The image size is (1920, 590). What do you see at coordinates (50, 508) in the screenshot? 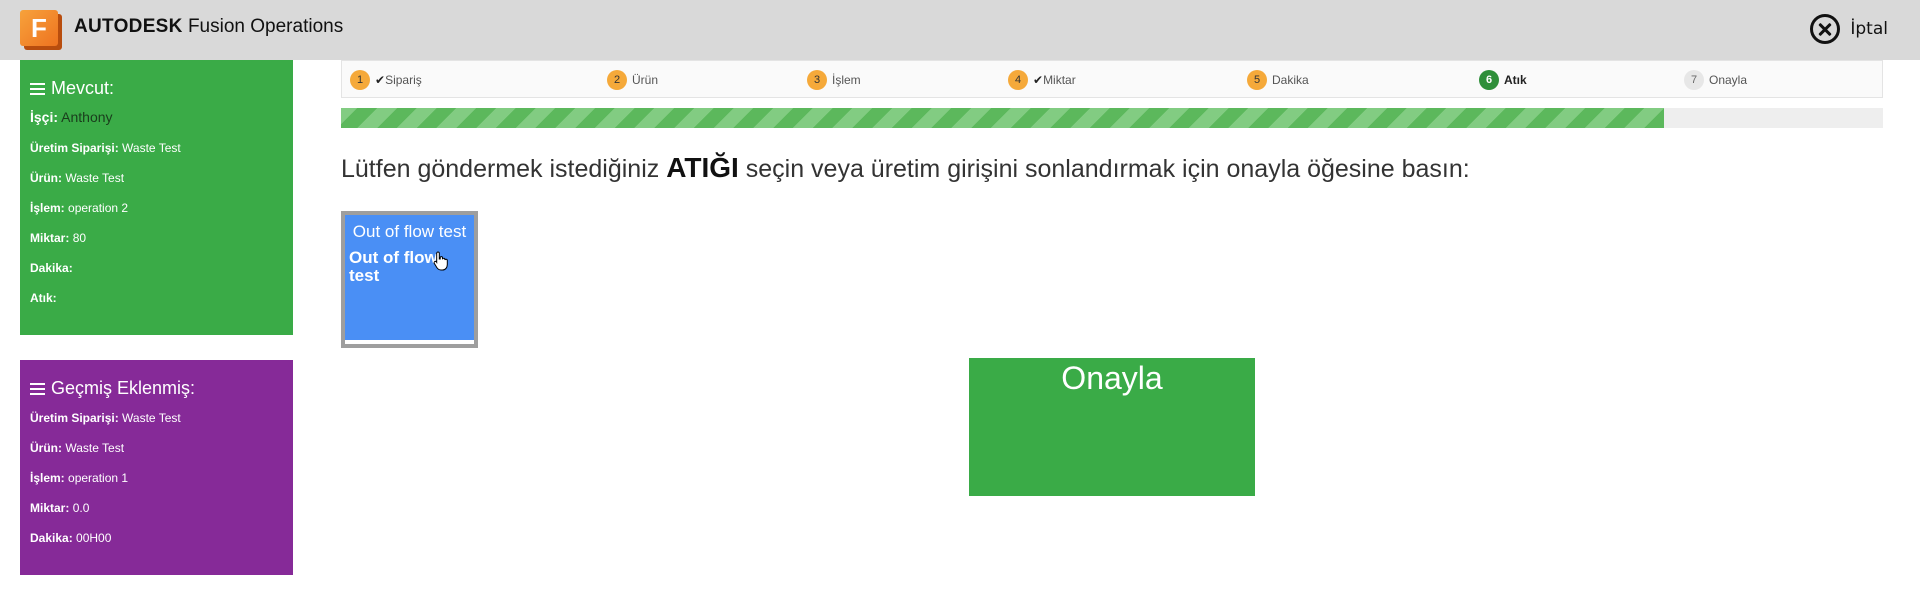
I see `history-row-label: Miktar:` at bounding box center [50, 508].